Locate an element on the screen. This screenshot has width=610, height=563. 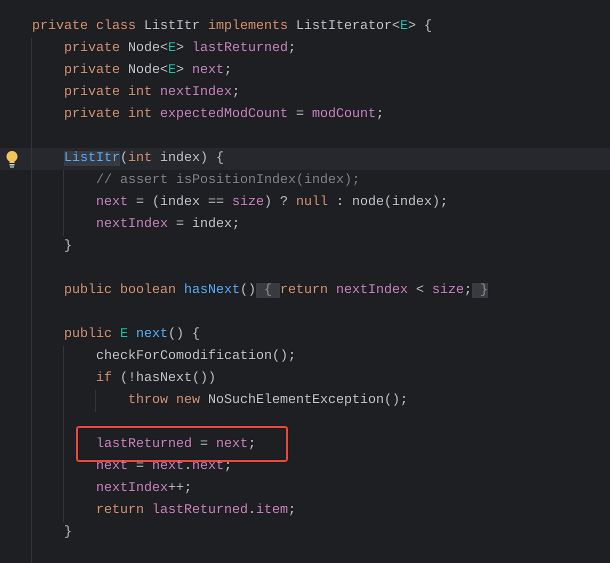
code-line: public E next() { is located at coordinates (132, 335).